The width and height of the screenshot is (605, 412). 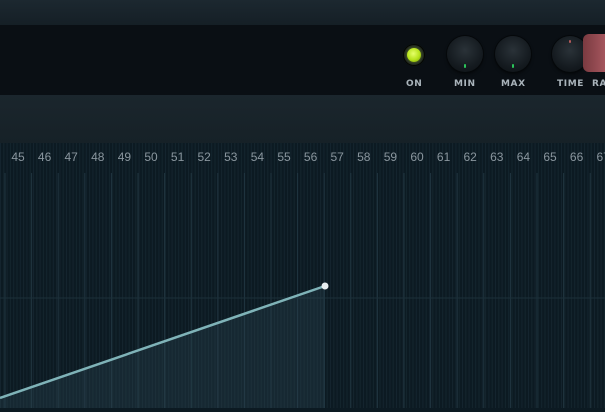 What do you see at coordinates (302, 13) in the screenshot?
I see `top-strip` at bounding box center [302, 13].